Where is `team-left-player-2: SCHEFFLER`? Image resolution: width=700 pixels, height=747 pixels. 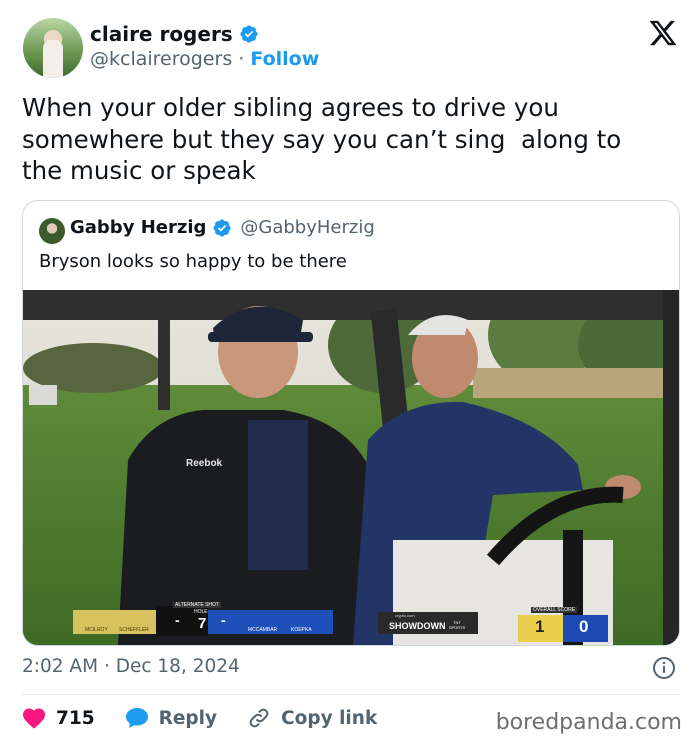 team-left-player-2: SCHEFFLER is located at coordinates (134, 630).